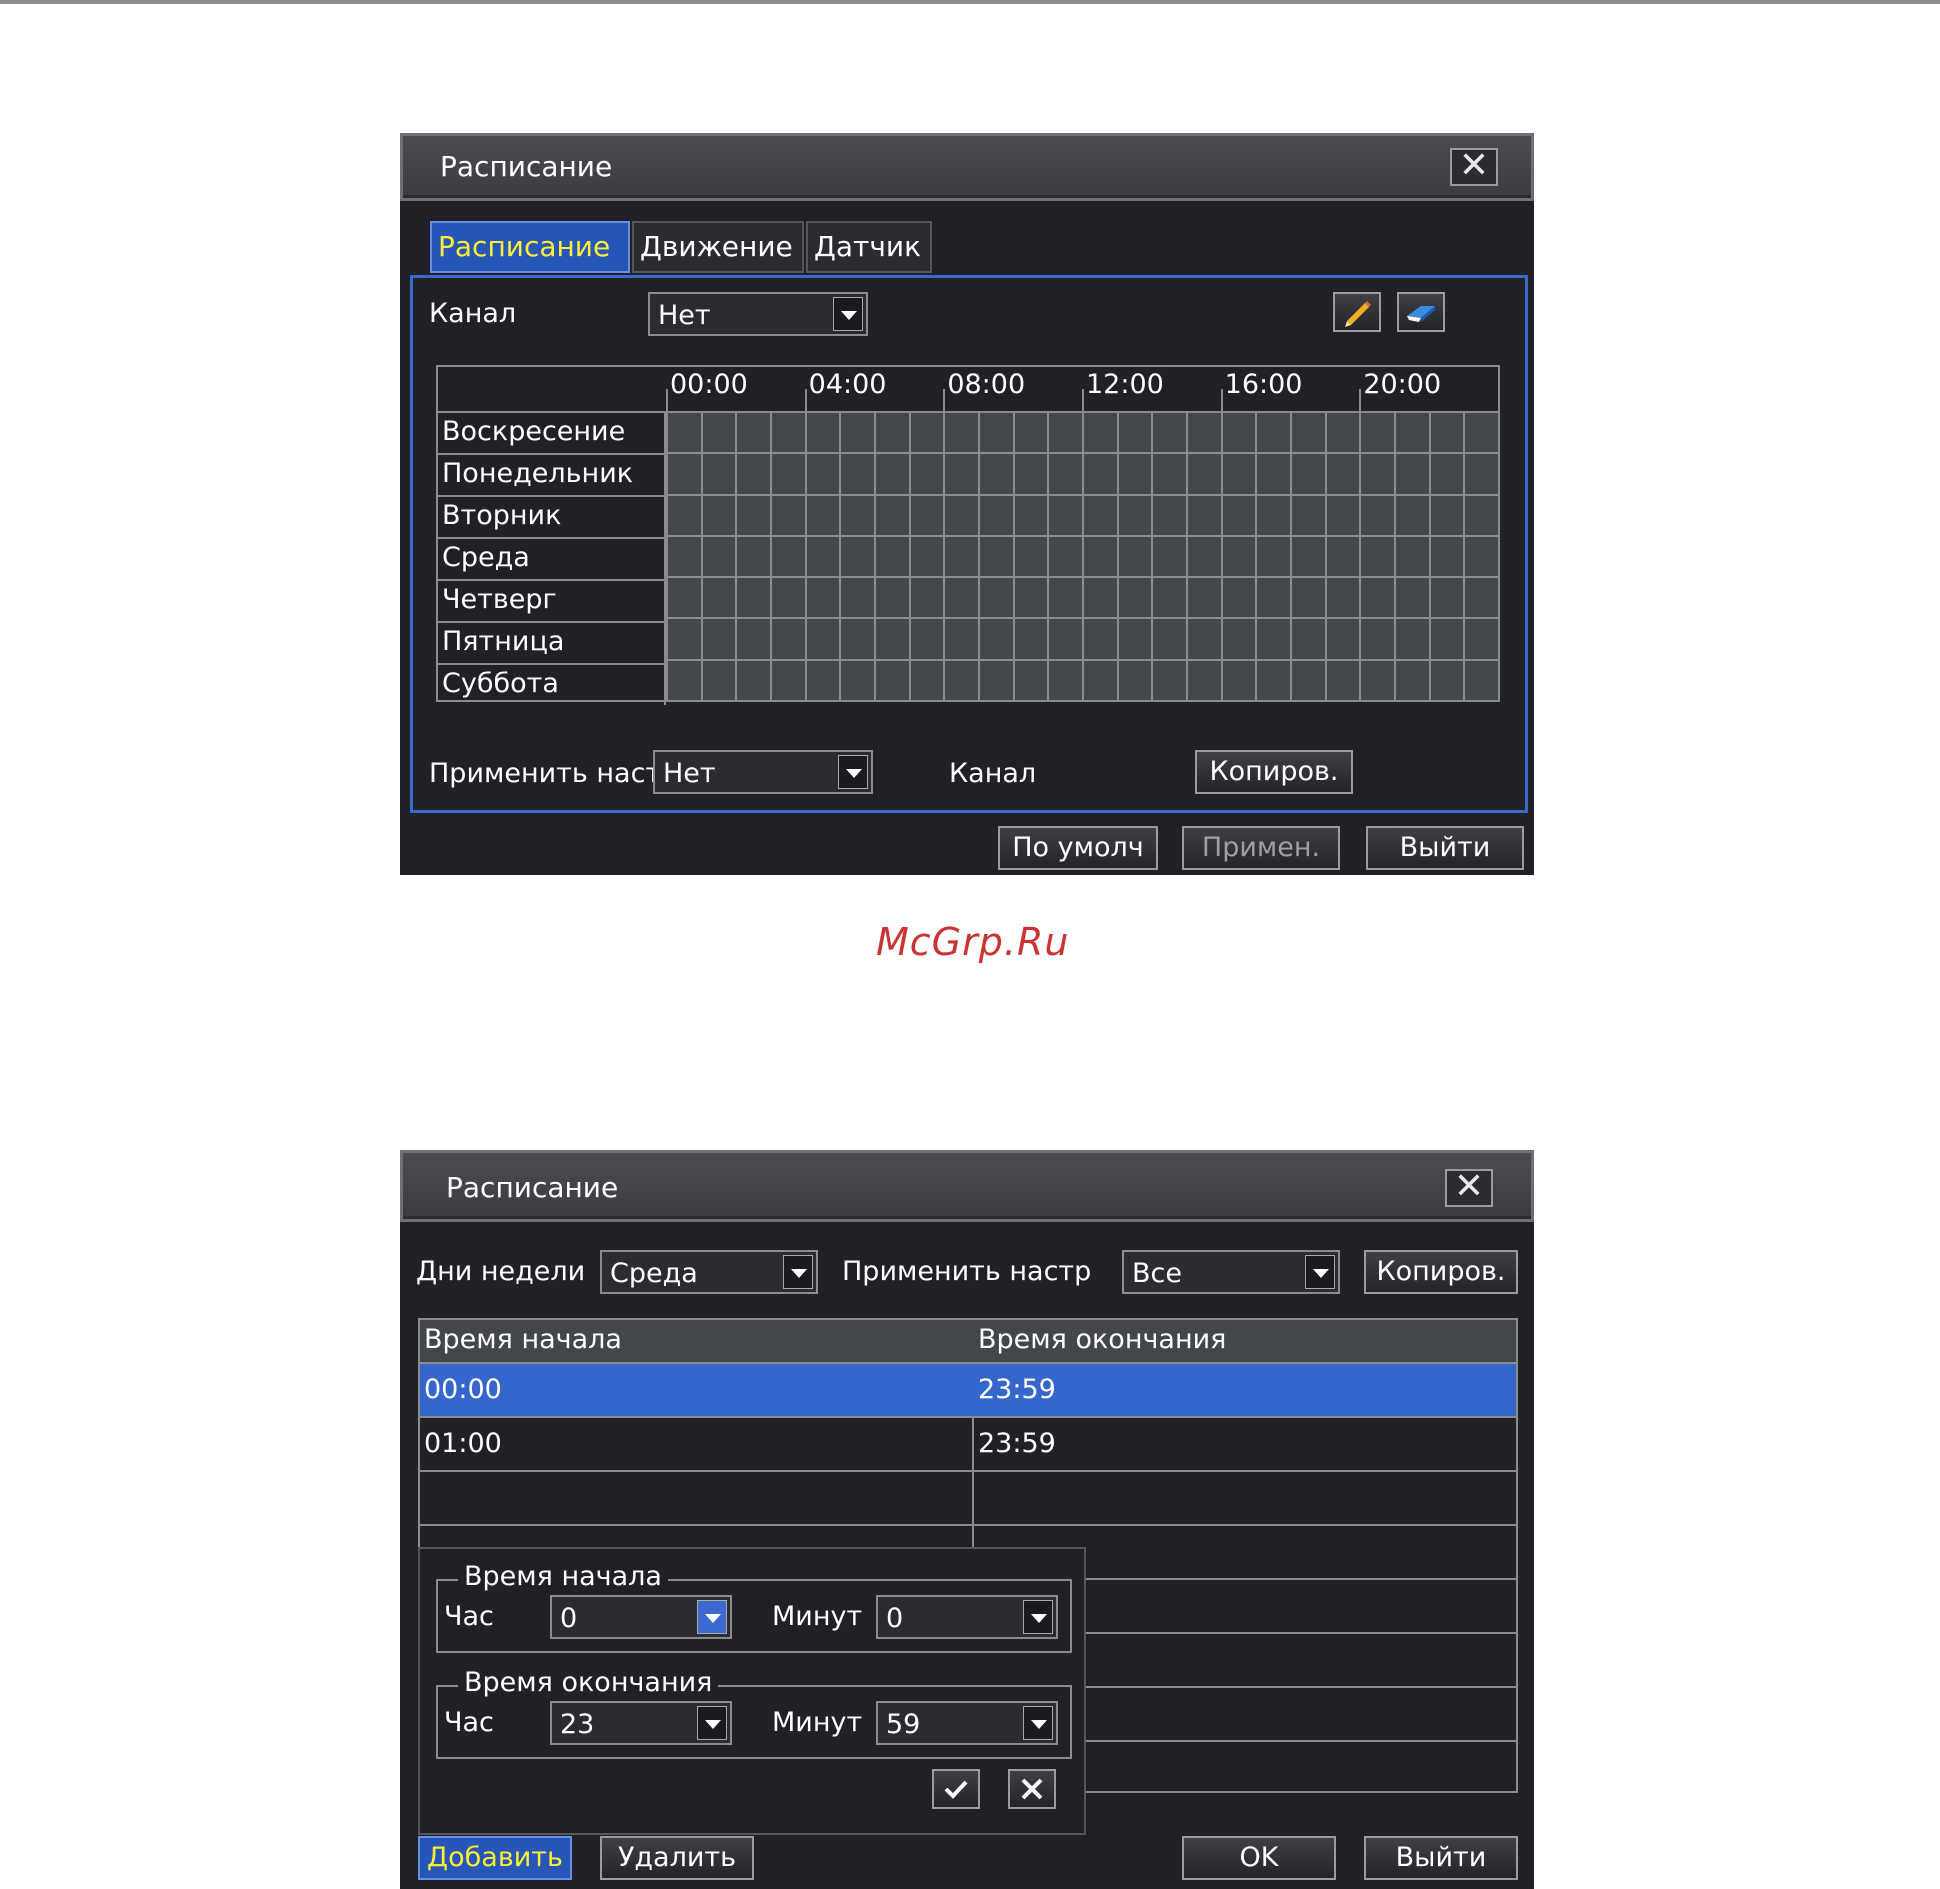  I want to click on end-hour-select: 23, so click(641, 1723).